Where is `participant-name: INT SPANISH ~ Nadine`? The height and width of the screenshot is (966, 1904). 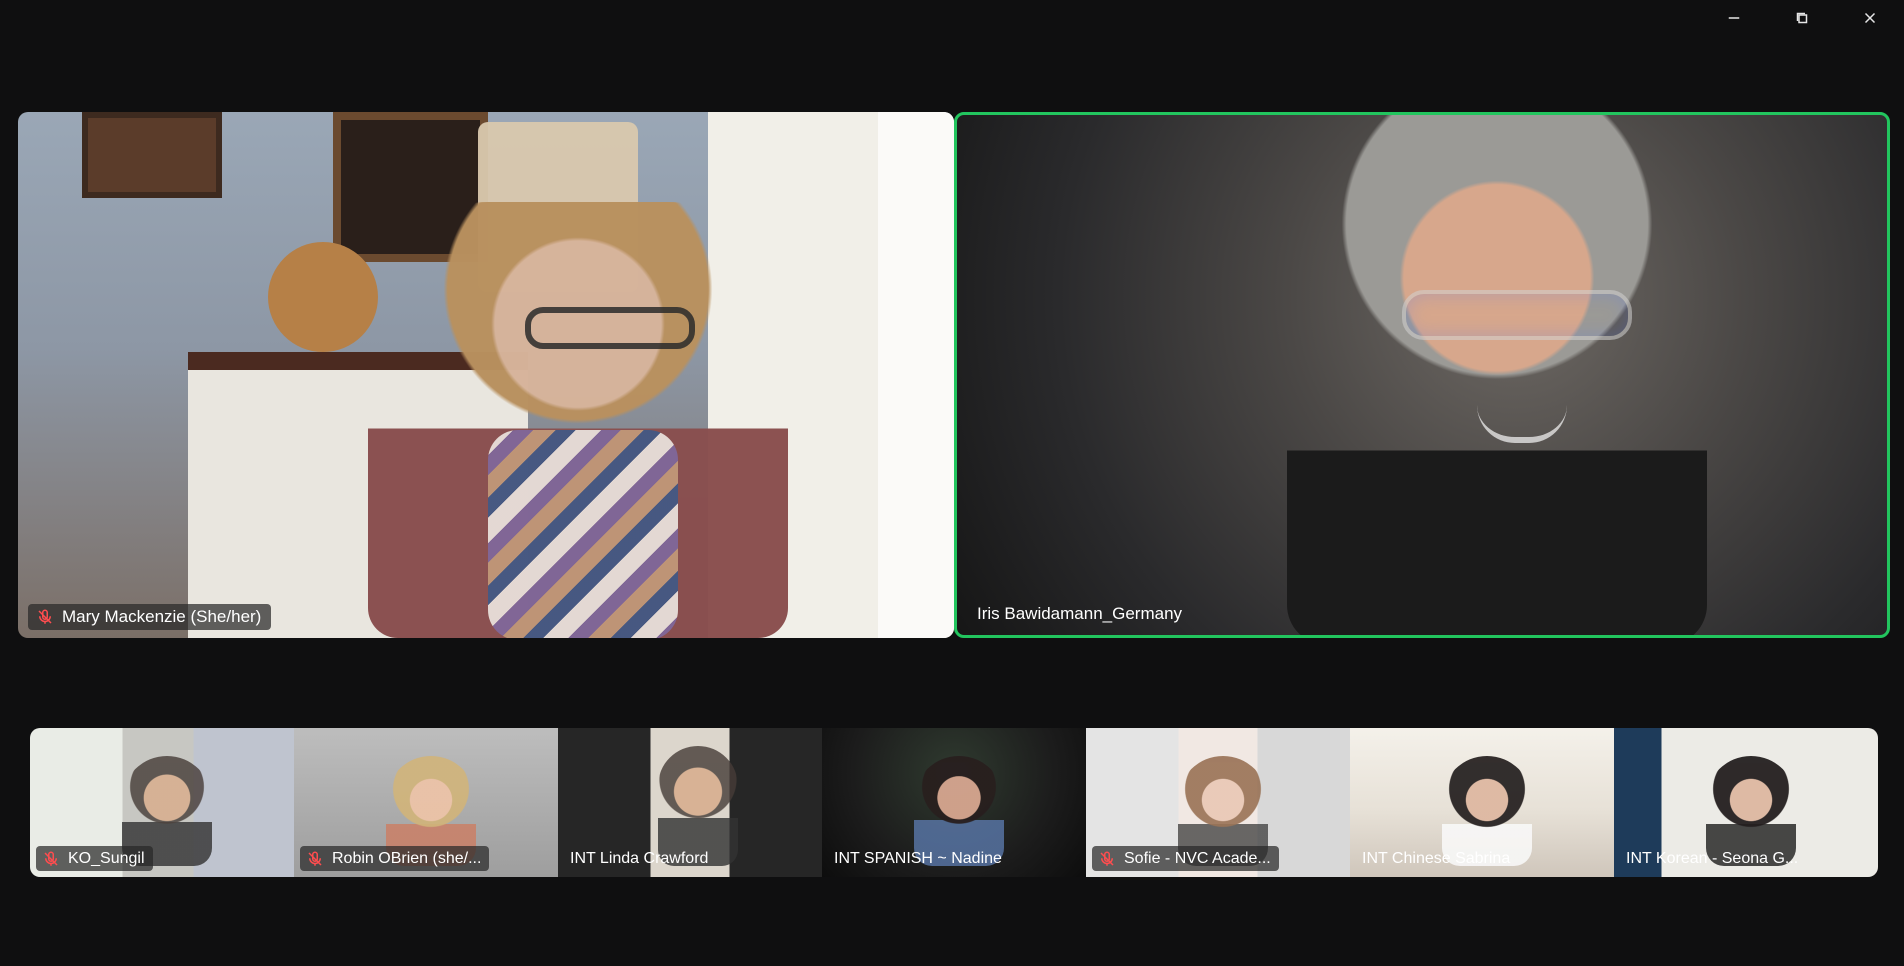
participant-name: INT SPANISH ~ Nadine is located at coordinates (918, 858).